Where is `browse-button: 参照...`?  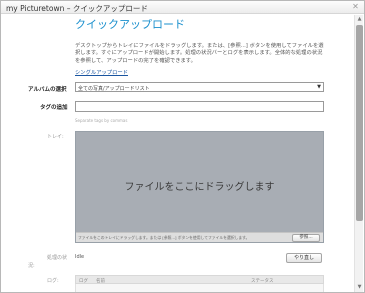
browse-button: 参照... is located at coordinates (306, 238).